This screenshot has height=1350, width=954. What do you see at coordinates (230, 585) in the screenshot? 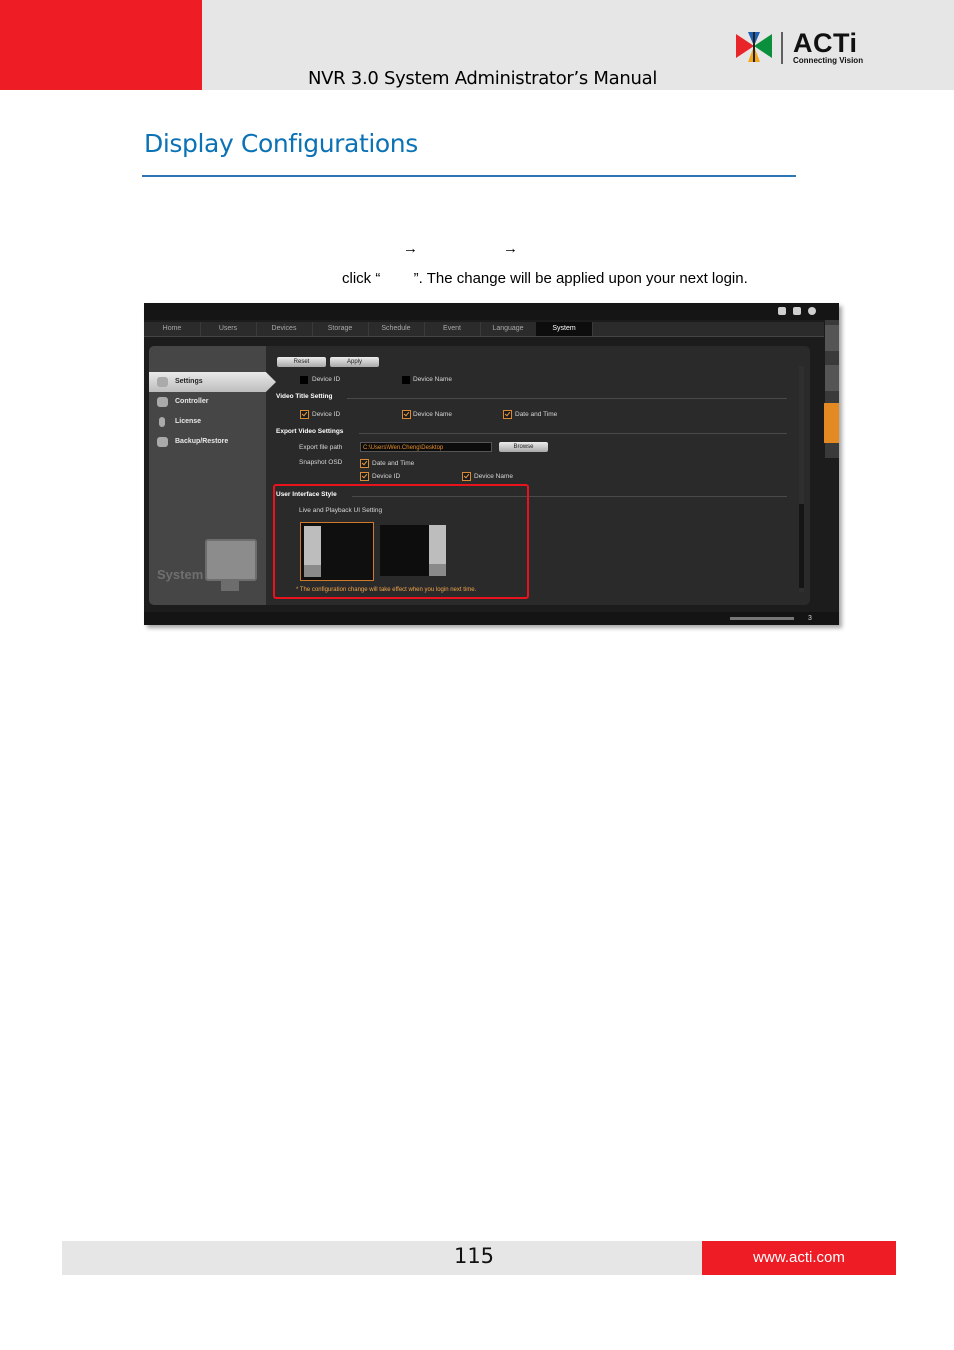
I see `monitor-stand` at bounding box center [230, 585].